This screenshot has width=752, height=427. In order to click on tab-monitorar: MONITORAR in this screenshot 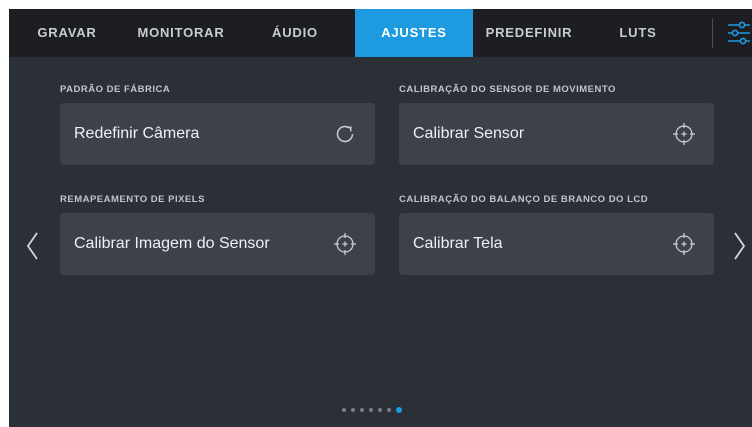, I will do `click(181, 33)`.